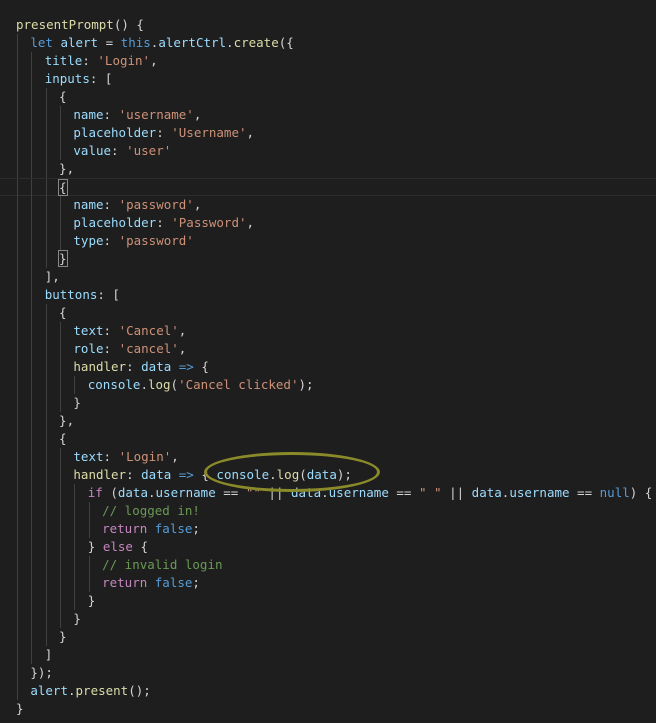 The height and width of the screenshot is (723, 656). What do you see at coordinates (328, 547) in the screenshot?
I see `code-line: } else {` at bounding box center [328, 547].